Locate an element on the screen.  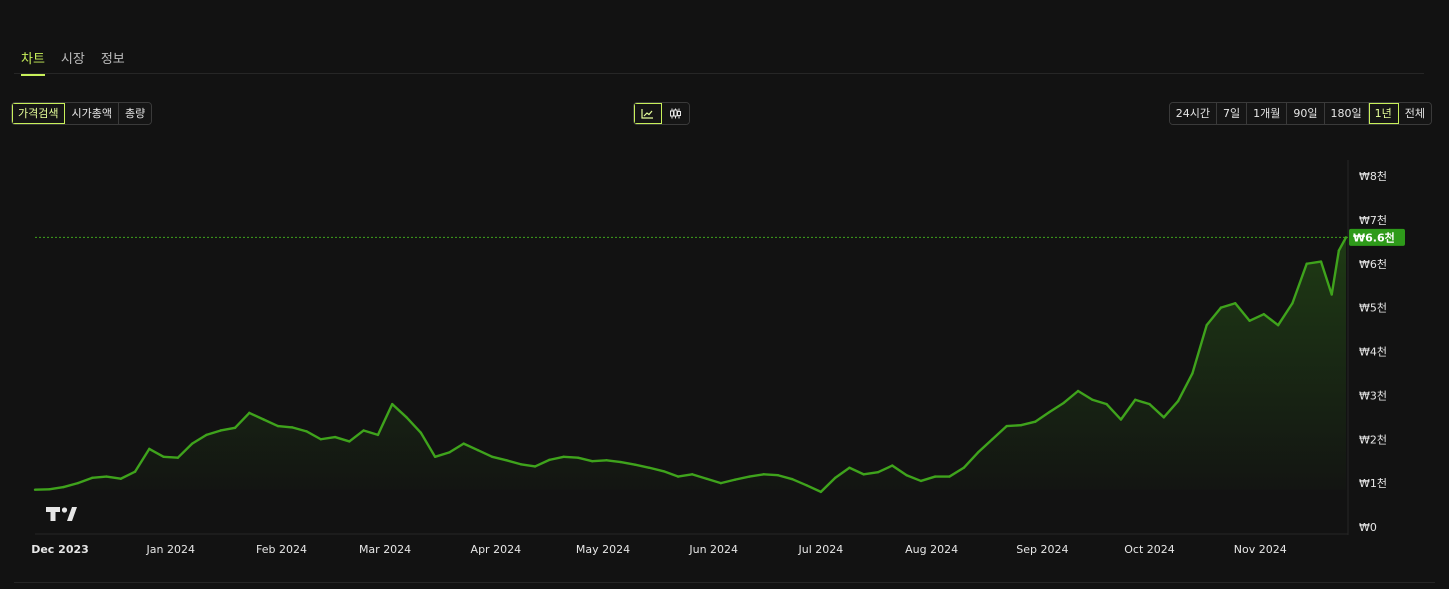
bottom-divider is located at coordinates (724, 582).